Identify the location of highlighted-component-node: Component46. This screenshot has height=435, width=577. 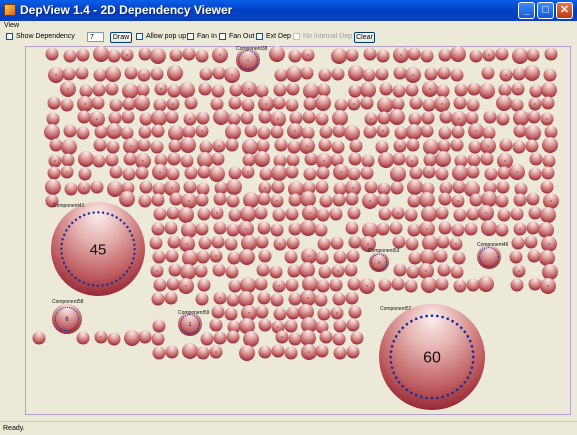
(493, 255).